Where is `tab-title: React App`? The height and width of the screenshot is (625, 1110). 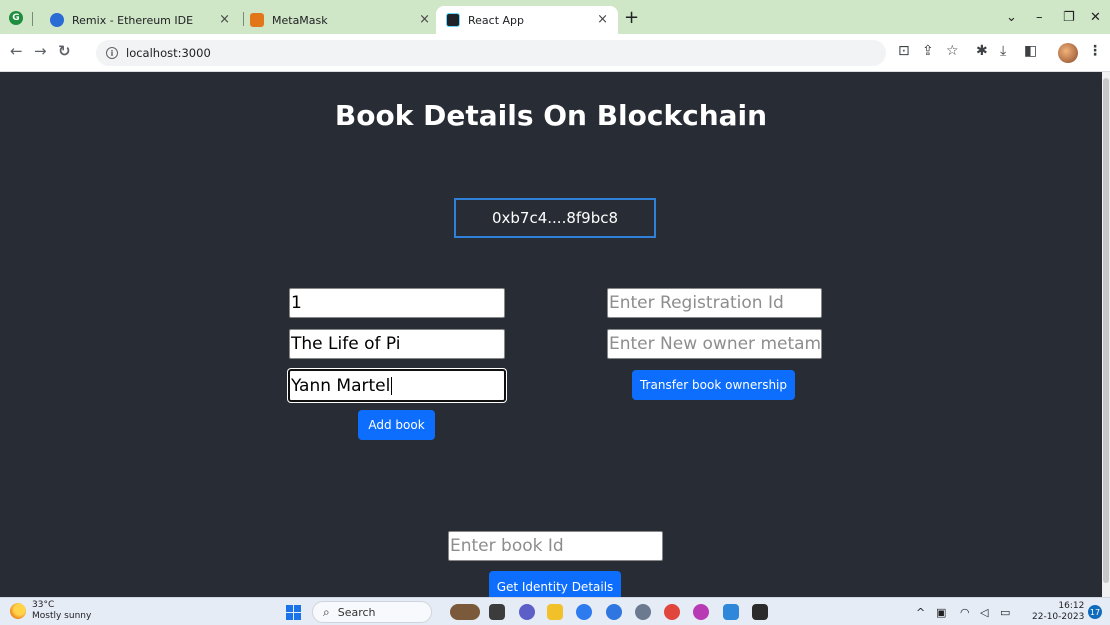 tab-title: React App is located at coordinates (496, 20).